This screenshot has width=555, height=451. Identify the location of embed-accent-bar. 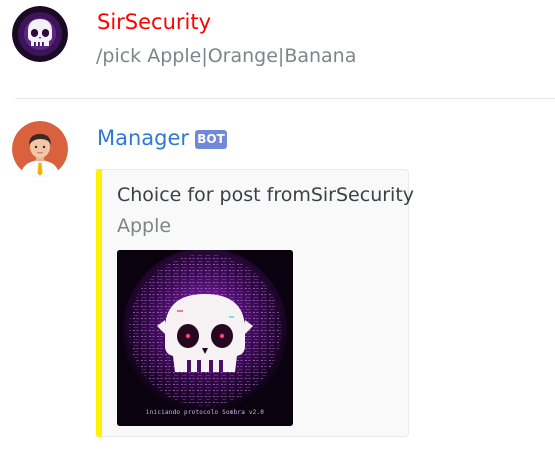
(99, 303).